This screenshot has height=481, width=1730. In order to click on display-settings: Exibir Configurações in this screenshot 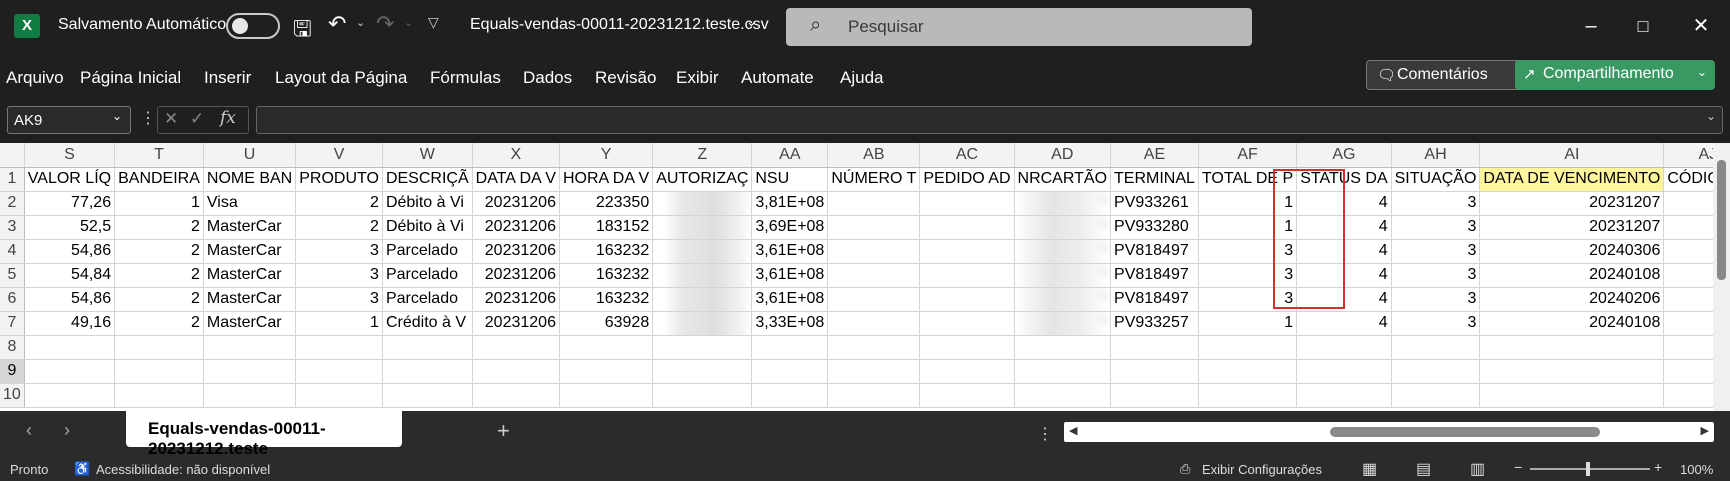, I will do `click(1262, 469)`.